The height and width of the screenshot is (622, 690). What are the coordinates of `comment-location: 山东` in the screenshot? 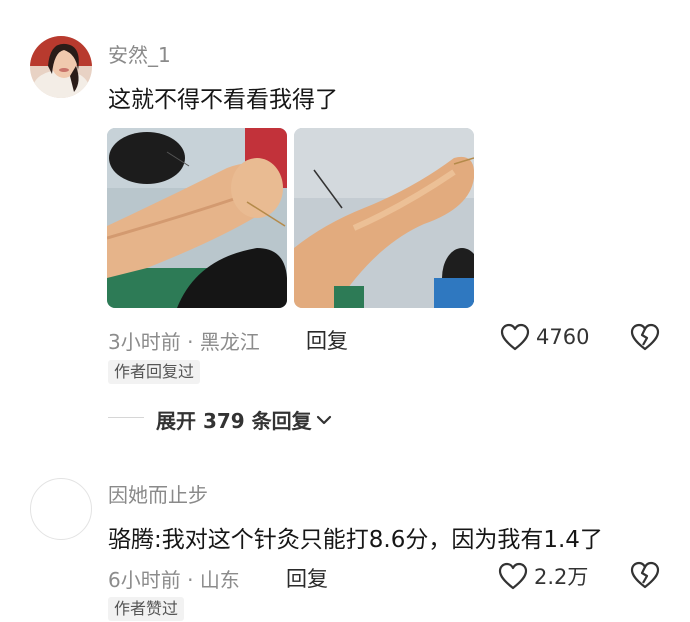 It's located at (219, 580).